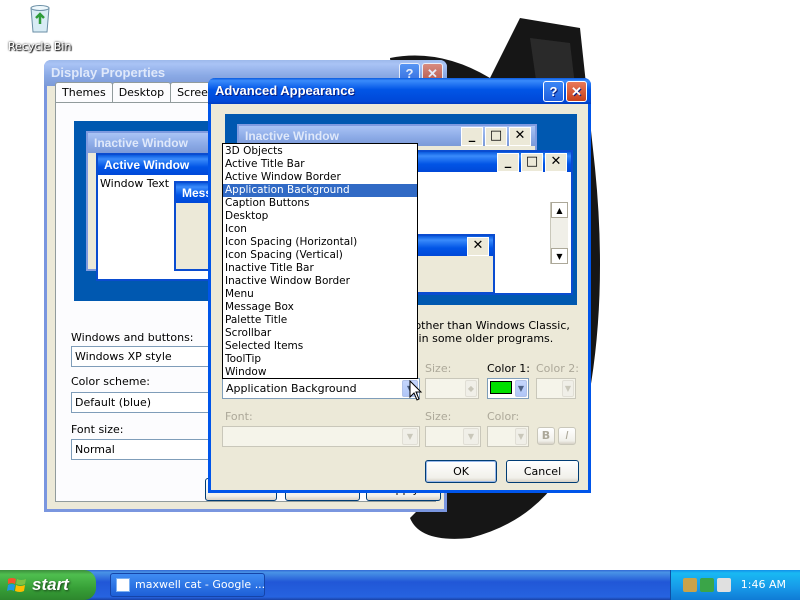 Image resolution: width=800 pixels, height=600 pixels. Describe the element at coordinates (450, 264) in the screenshot. I see `adv-preview-message-box: ✕` at that location.